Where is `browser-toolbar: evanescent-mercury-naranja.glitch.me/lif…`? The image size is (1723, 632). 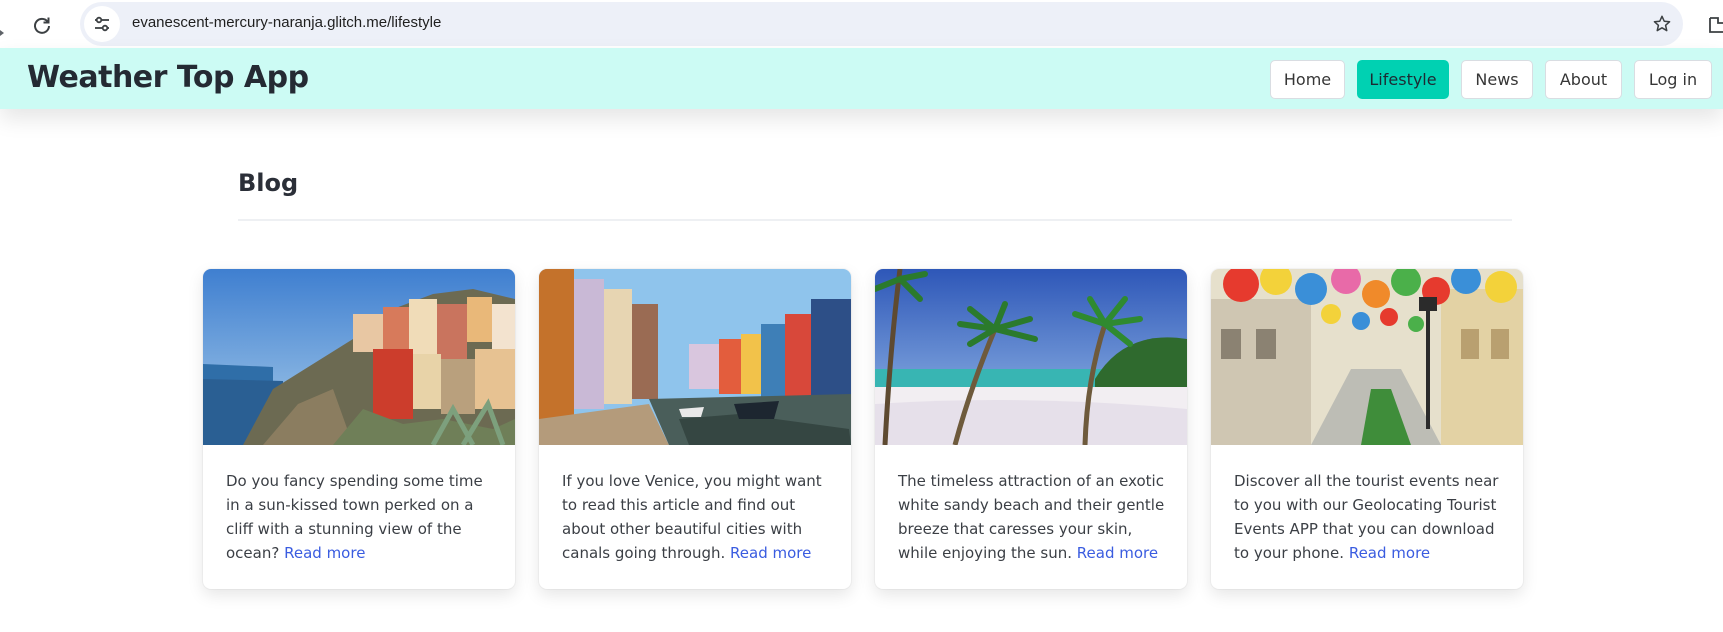
browser-toolbar: evanescent-mercury-naranja.glitch.me/lif… is located at coordinates (861, 24).